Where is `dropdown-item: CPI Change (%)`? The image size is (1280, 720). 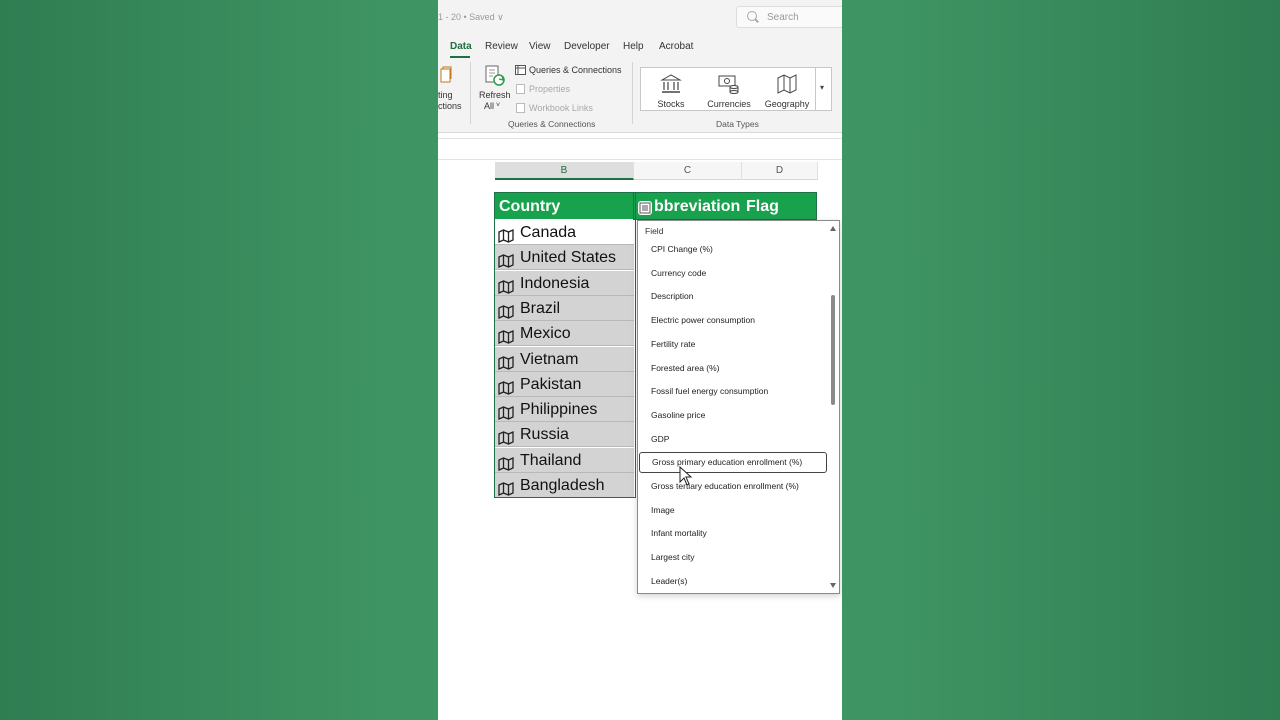 dropdown-item: CPI Change (%) is located at coordinates (733, 249).